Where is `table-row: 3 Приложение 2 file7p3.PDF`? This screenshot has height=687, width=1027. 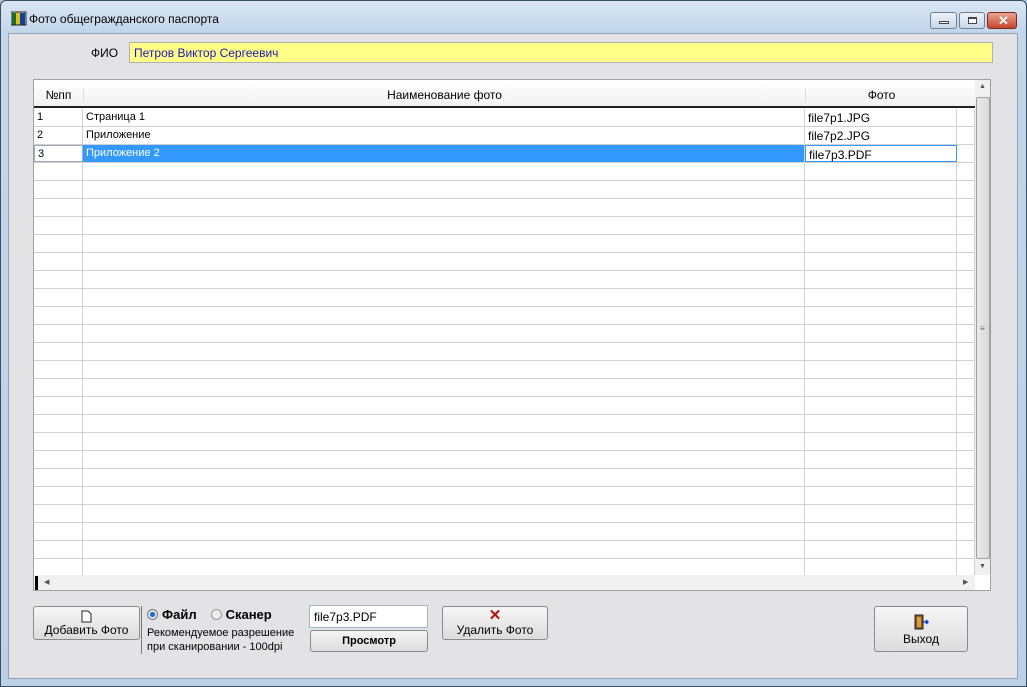
table-row: 3 Приложение 2 file7p3.PDF is located at coordinates (504, 154).